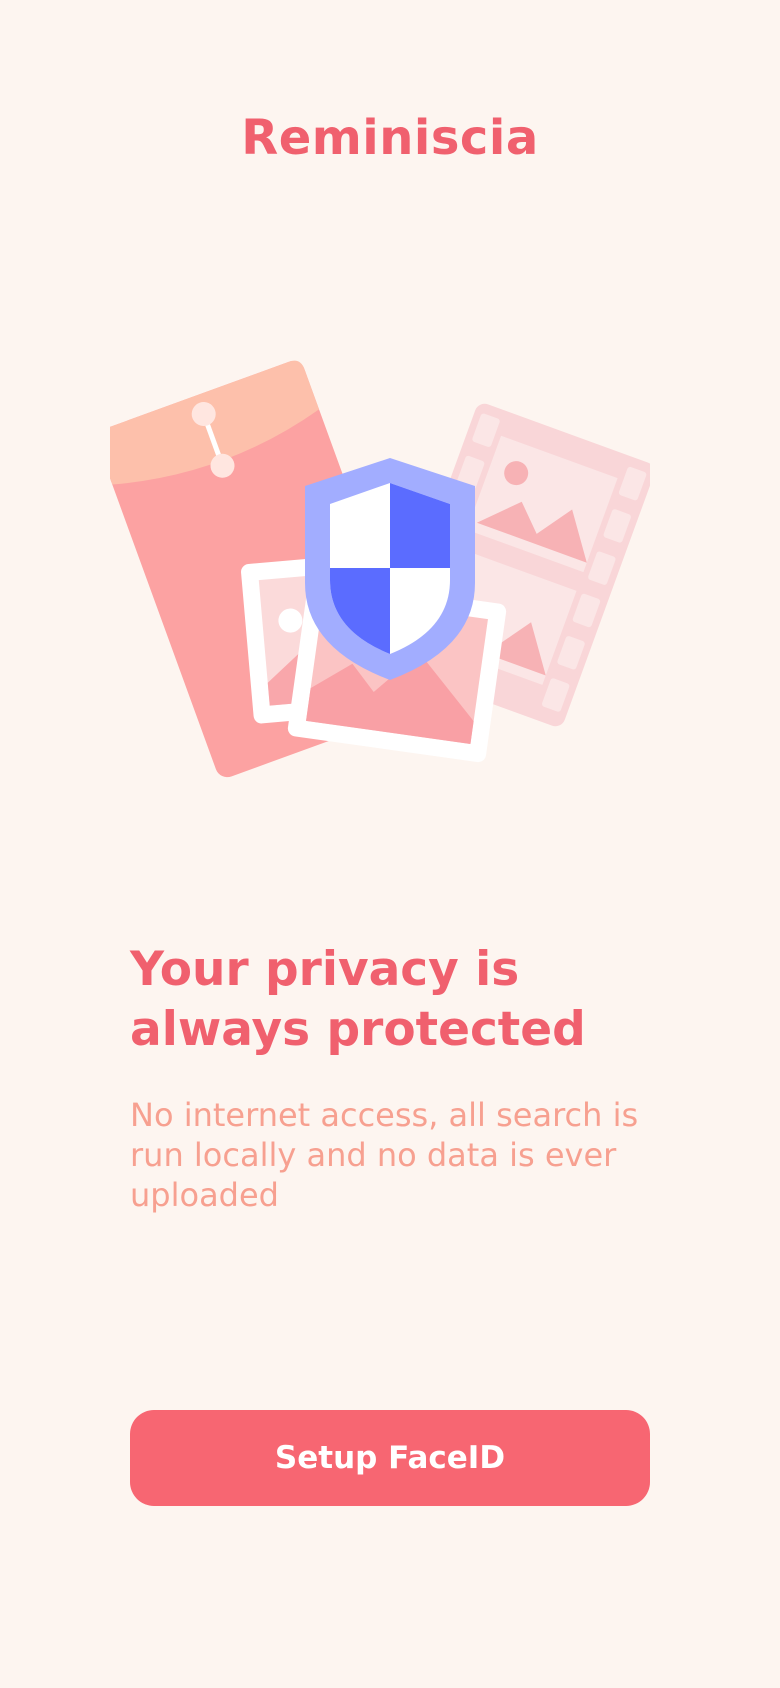 Image resolution: width=780 pixels, height=1688 pixels. Describe the element at coordinates (358, 1029) in the screenshot. I see `headline-line-2: always protected` at that location.